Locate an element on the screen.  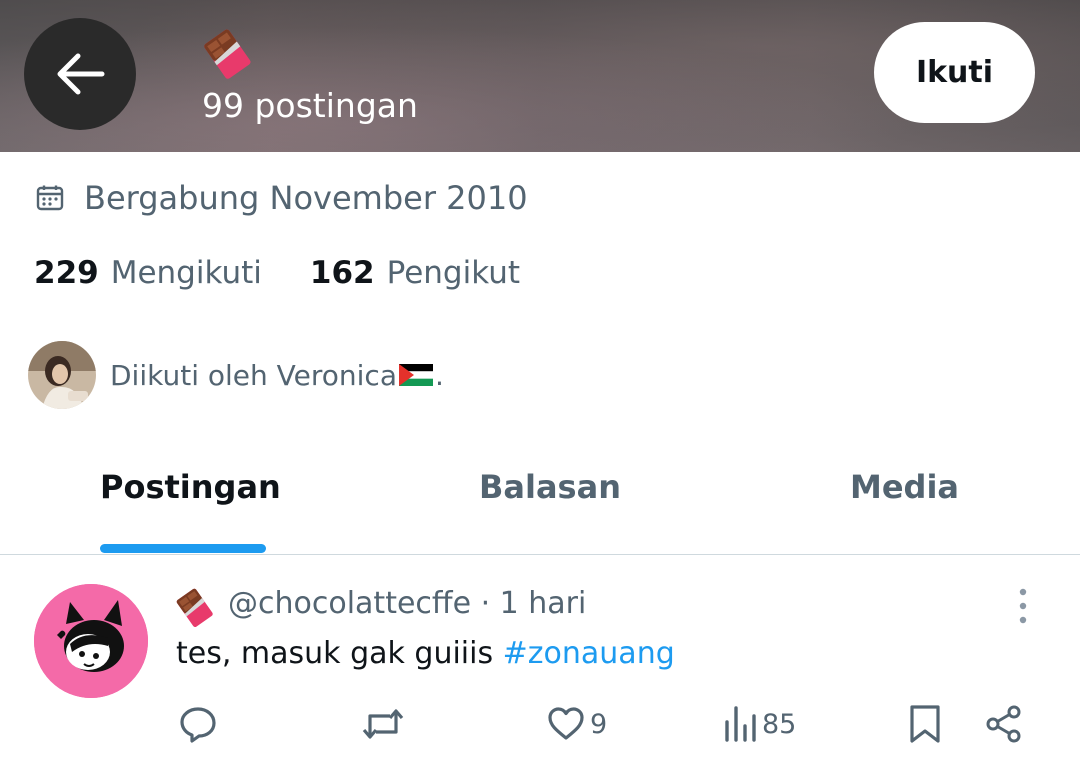
reply-icon is located at coordinates (198, 725).